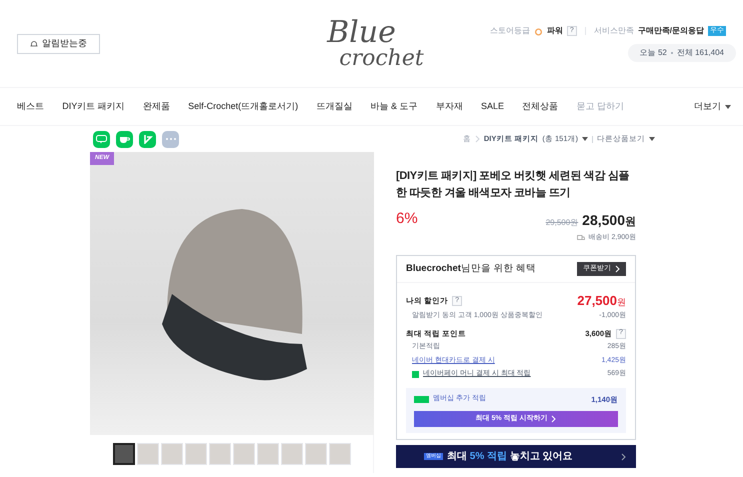  Describe the element at coordinates (712, 107) in the screenshot. I see `more-menu-button: 더보기` at that location.